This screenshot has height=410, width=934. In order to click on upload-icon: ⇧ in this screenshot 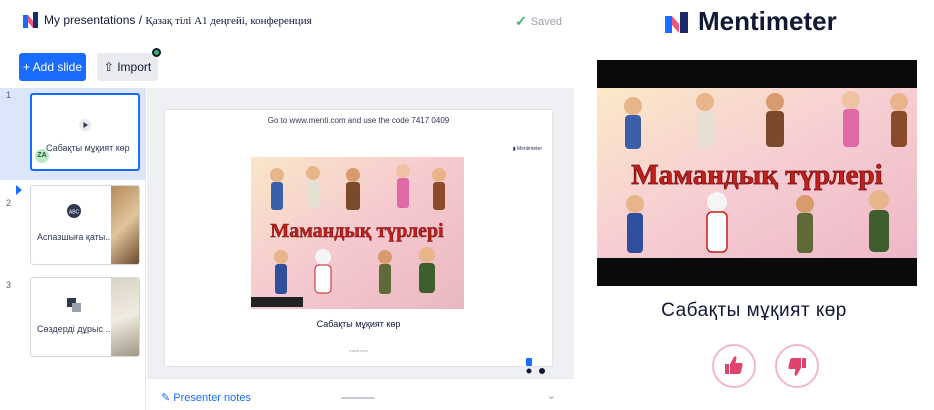, I will do `click(108, 67)`.